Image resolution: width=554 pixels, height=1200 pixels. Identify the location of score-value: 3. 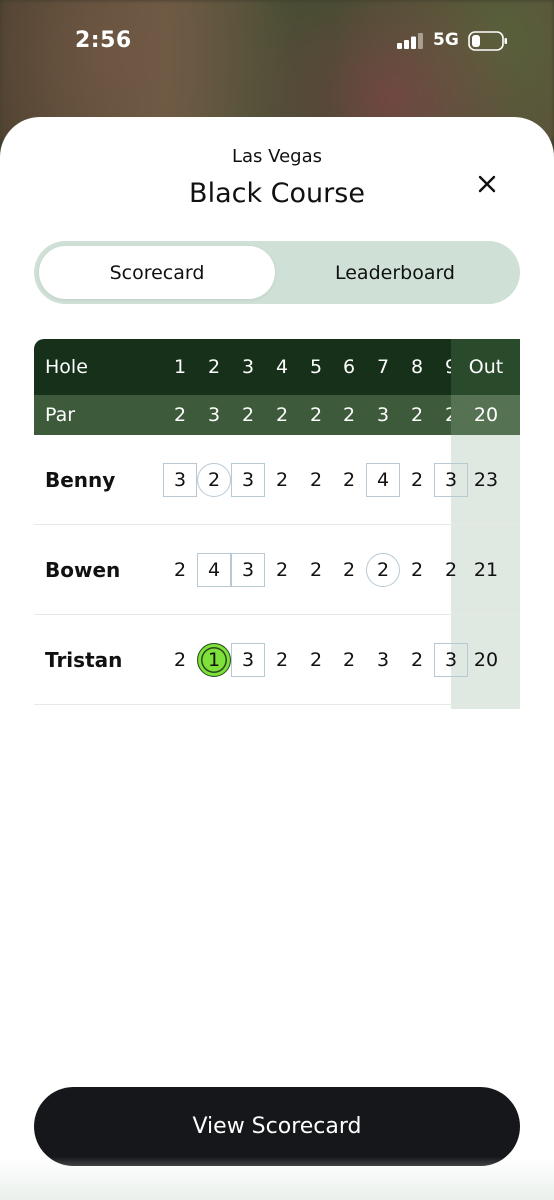
(383, 660).